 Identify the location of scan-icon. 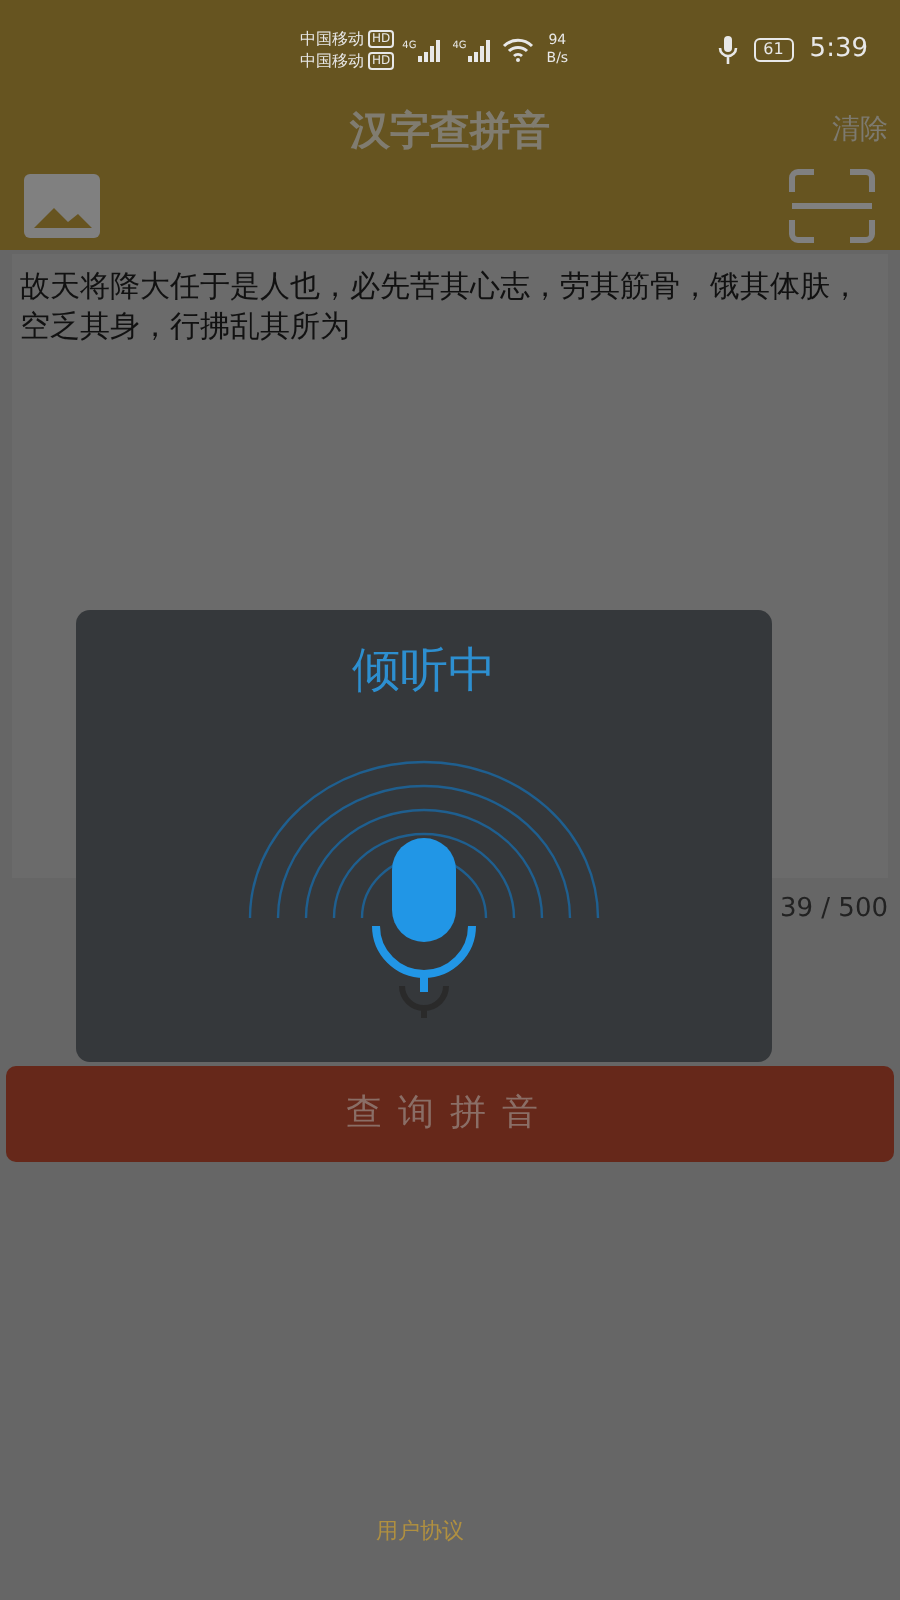
(832, 205).